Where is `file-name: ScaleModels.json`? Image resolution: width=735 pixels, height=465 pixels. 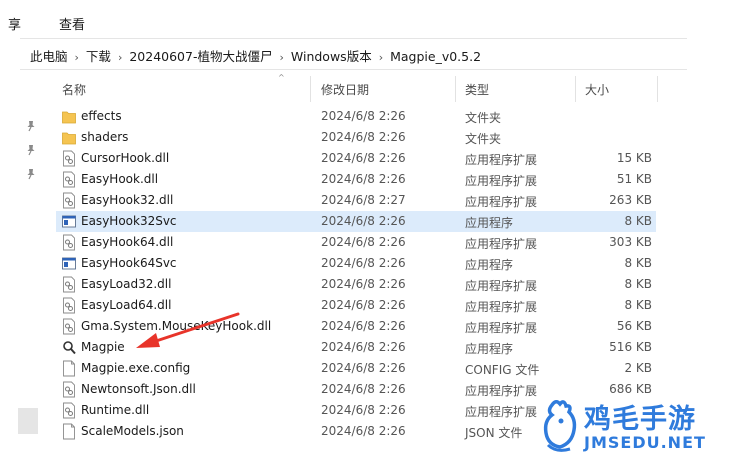 file-name: ScaleModels.json is located at coordinates (132, 431).